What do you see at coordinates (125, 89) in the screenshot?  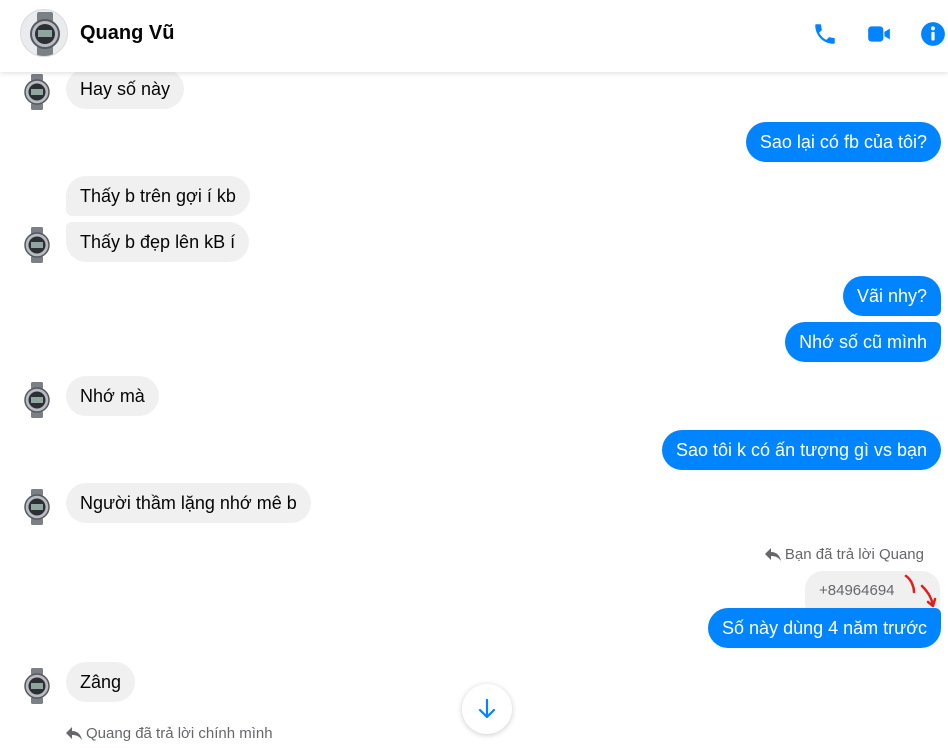 I see `message-bubble-incoming: Hay số này` at bounding box center [125, 89].